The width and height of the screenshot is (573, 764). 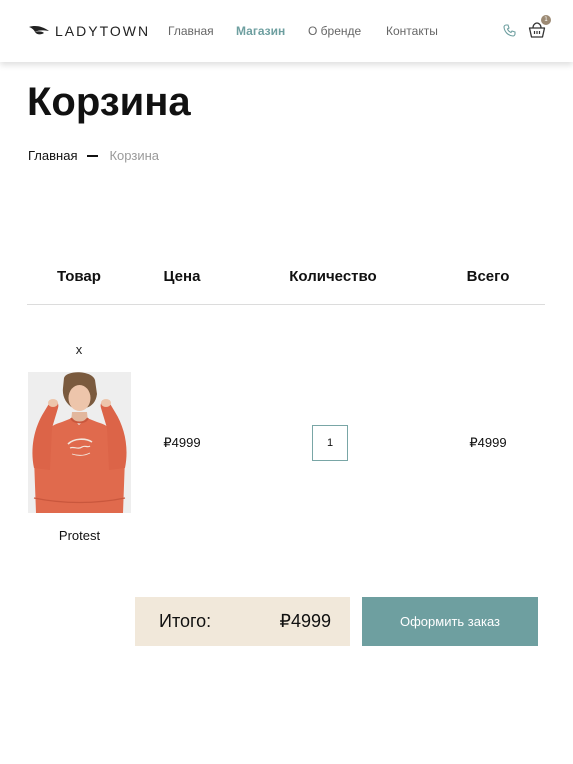 What do you see at coordinates (134, 155) in the screenshot?
I see `breadcrumb-current: Корзина` at bounding box center [134, 155].